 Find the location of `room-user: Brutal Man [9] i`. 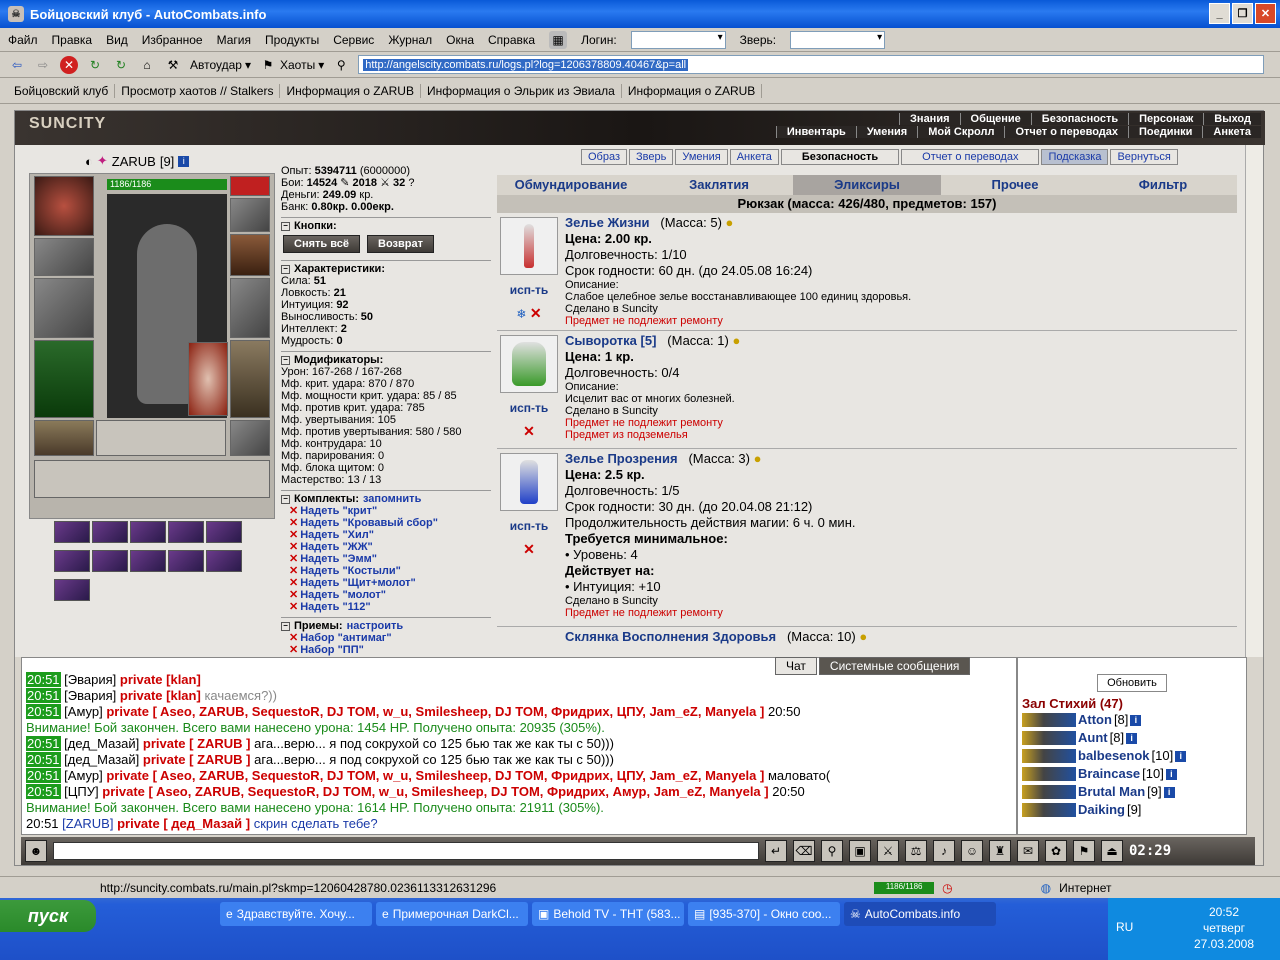

room-user: Brutal Man [9] i is located at coordinates (1132, 792).